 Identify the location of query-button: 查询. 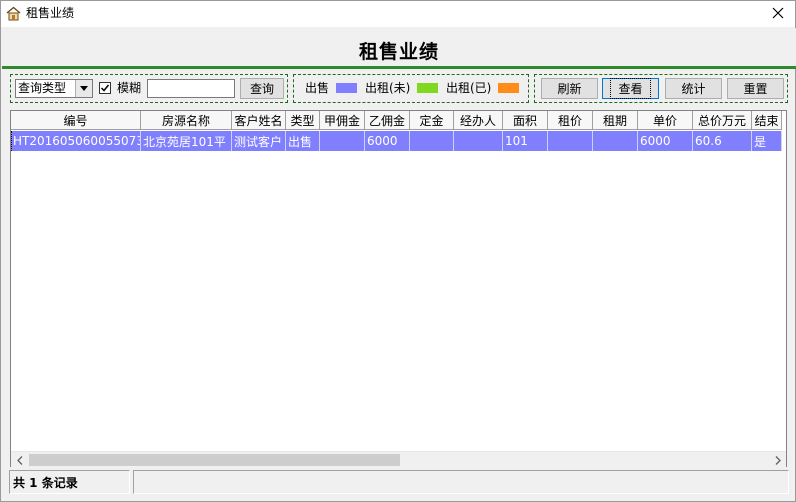
(262, 88).